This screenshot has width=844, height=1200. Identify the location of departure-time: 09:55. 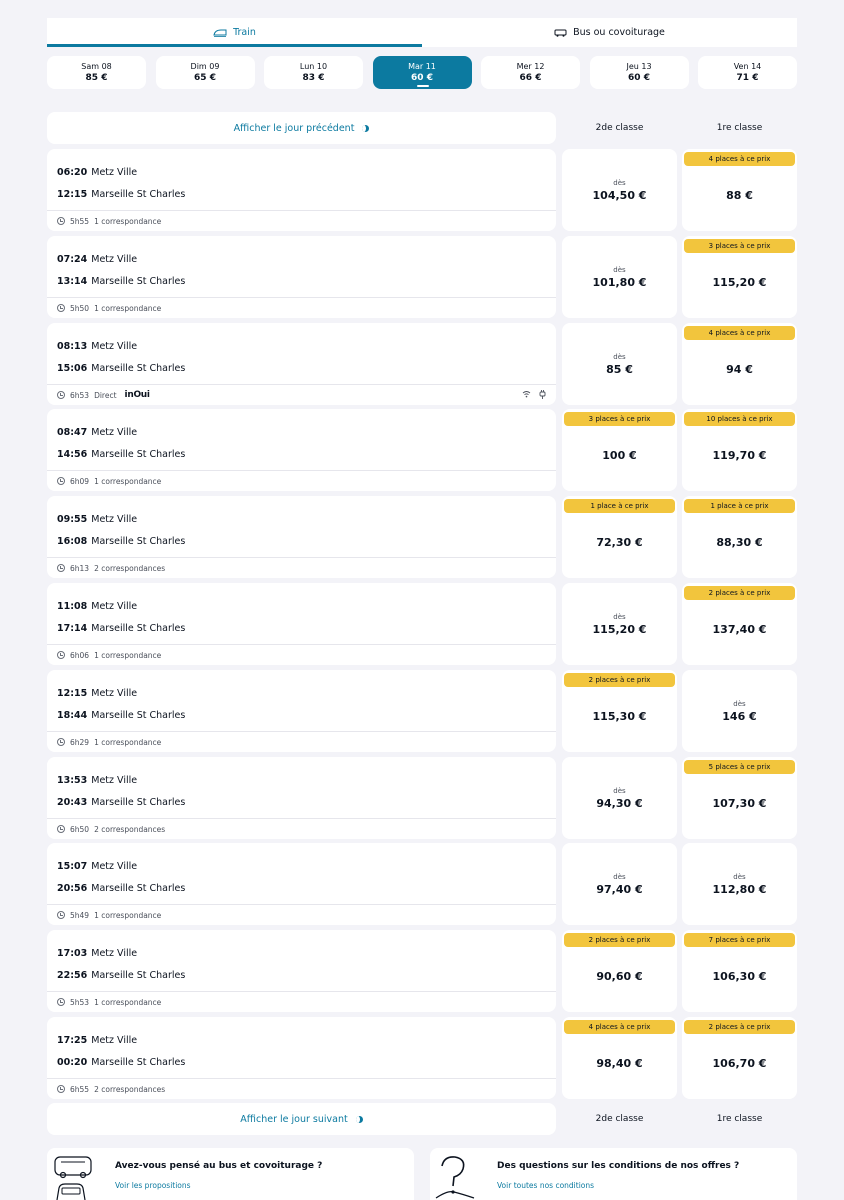
(72, 519).